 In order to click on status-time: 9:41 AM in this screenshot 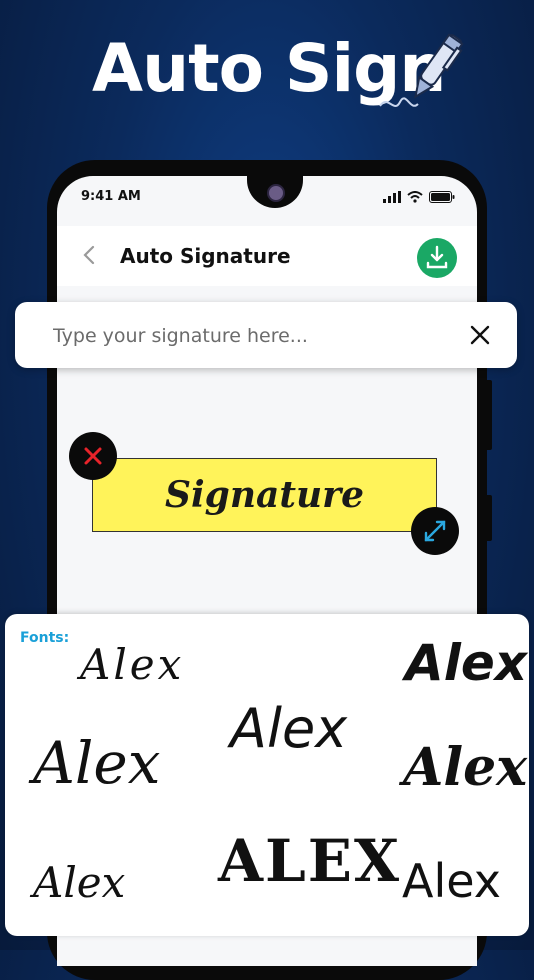, I will do `click(111, 196)`.